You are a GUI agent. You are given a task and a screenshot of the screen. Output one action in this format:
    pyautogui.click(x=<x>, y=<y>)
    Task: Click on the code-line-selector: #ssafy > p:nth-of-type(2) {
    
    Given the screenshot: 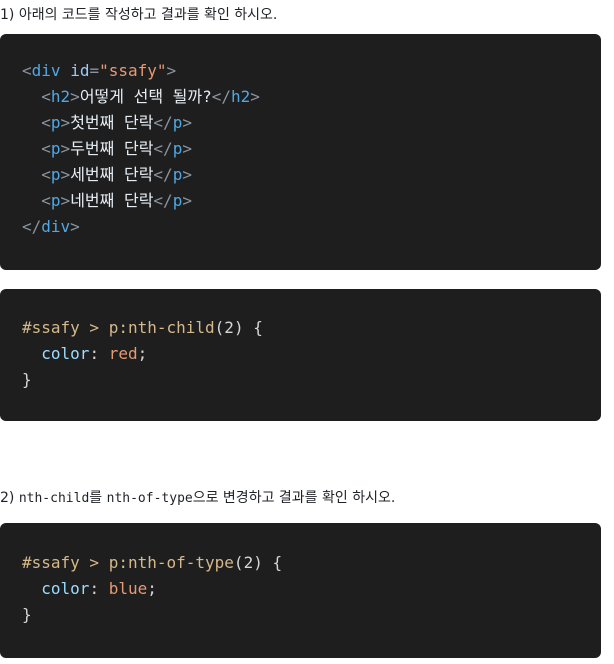 What is the action you would take?
    pyautogui.click(x=311, y=563)
    